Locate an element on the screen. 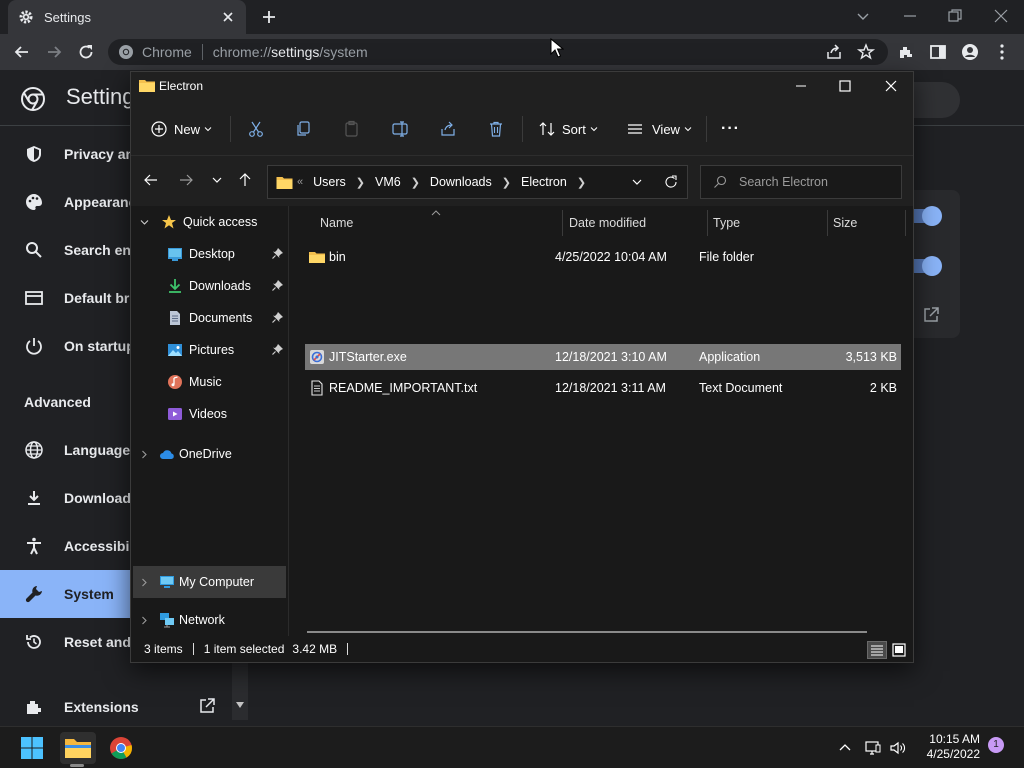  nav-pictures: Pictures is located at coordinates (210, 350).